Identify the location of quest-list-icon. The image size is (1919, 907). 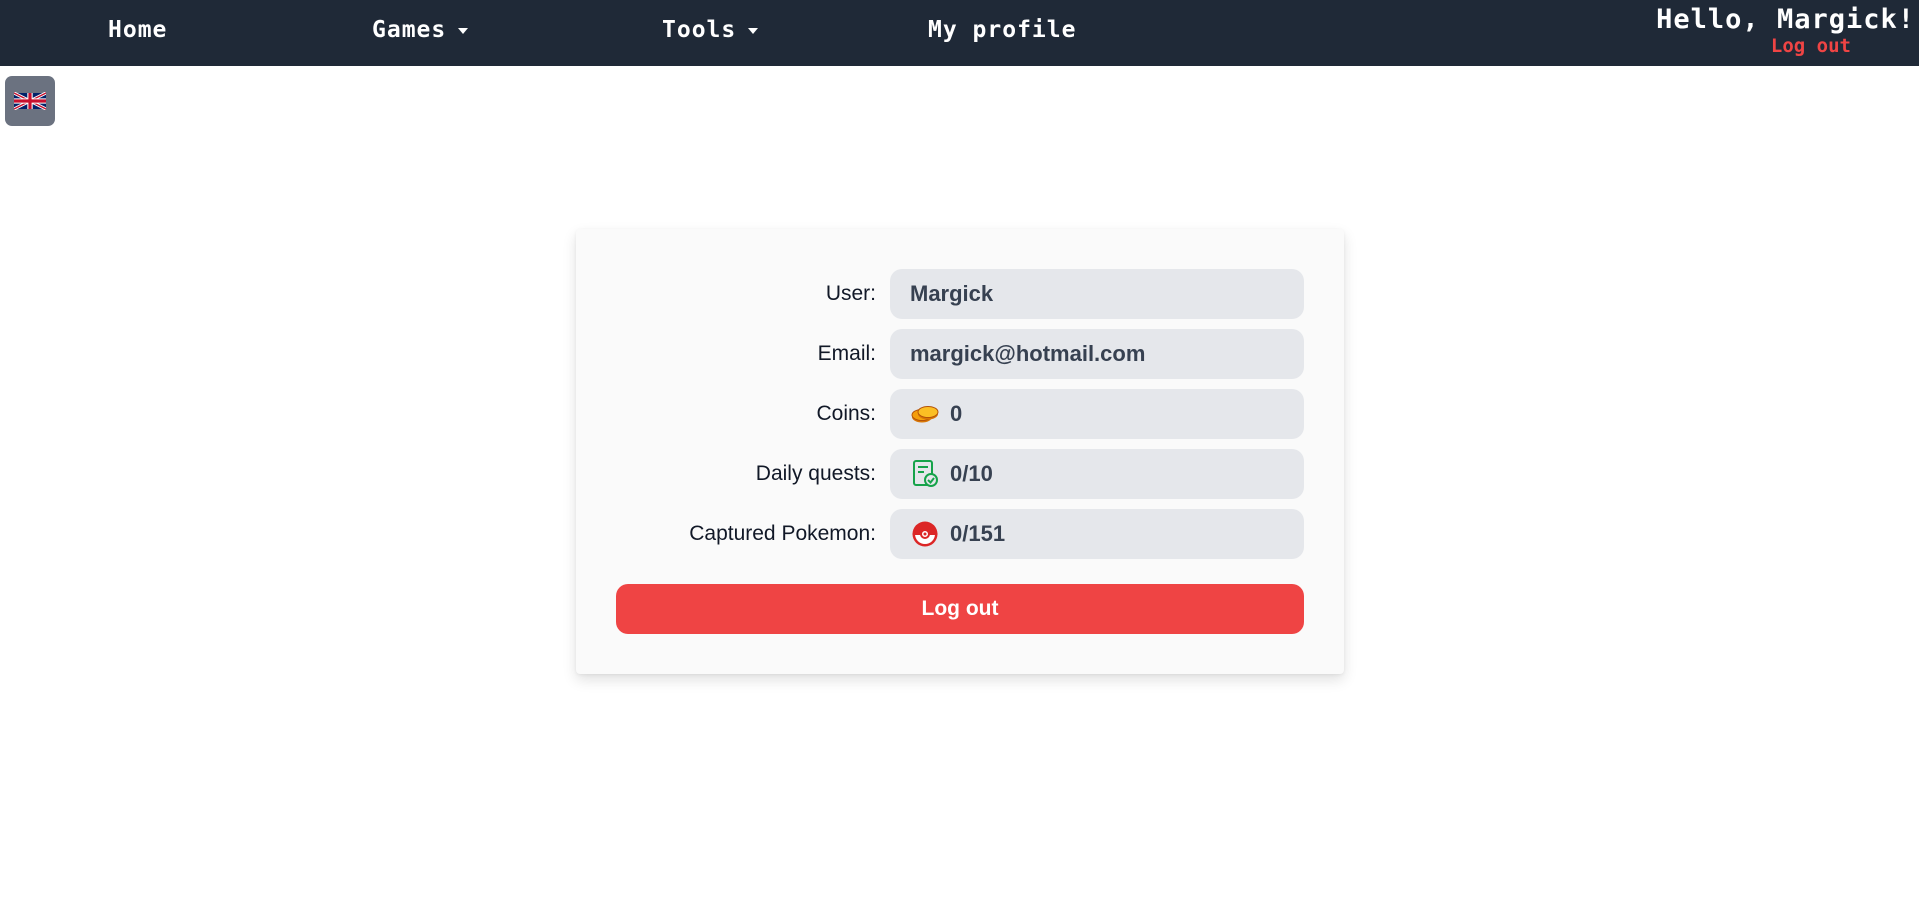
(925, 474).